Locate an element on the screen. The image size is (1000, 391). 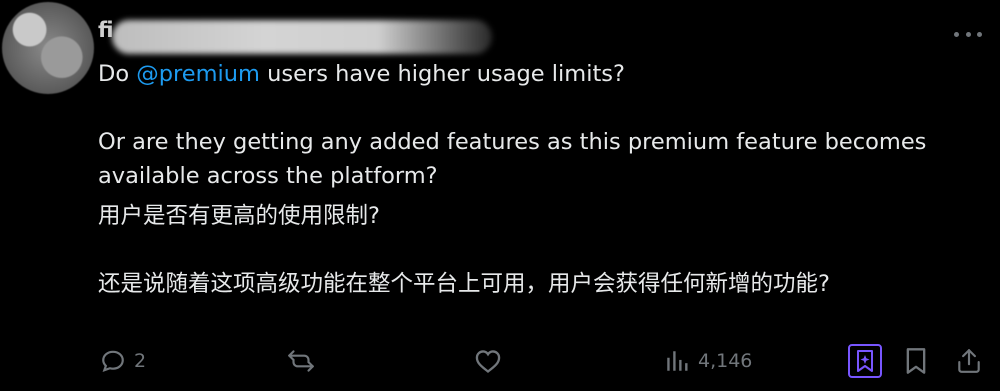
author-row: fi is located at coordinates (298, 36).